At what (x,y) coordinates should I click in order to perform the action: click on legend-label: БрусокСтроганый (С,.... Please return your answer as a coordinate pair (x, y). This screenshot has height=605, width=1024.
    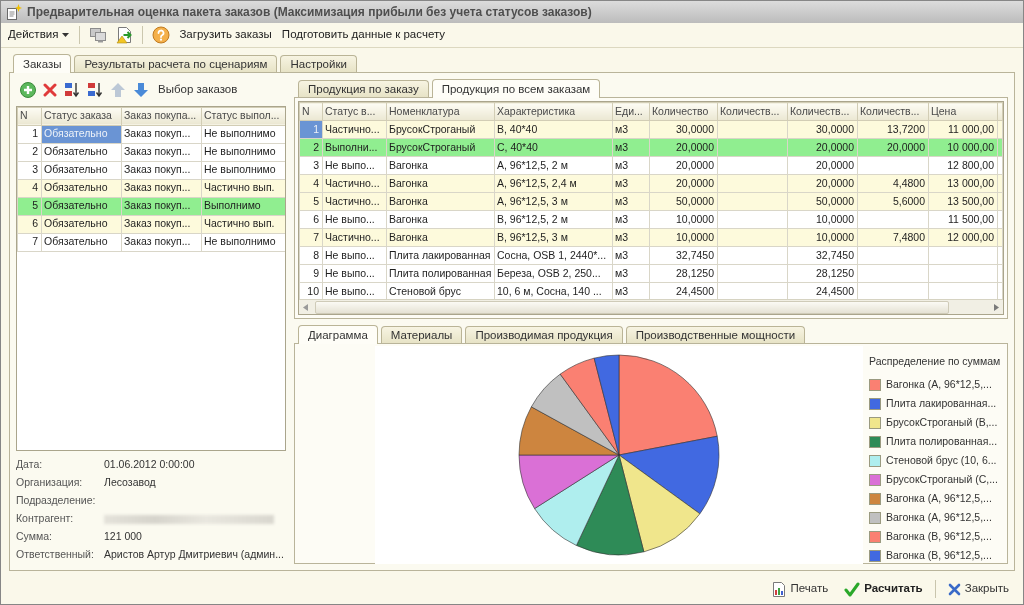
    Looking at the image, I should click on (942, 480).